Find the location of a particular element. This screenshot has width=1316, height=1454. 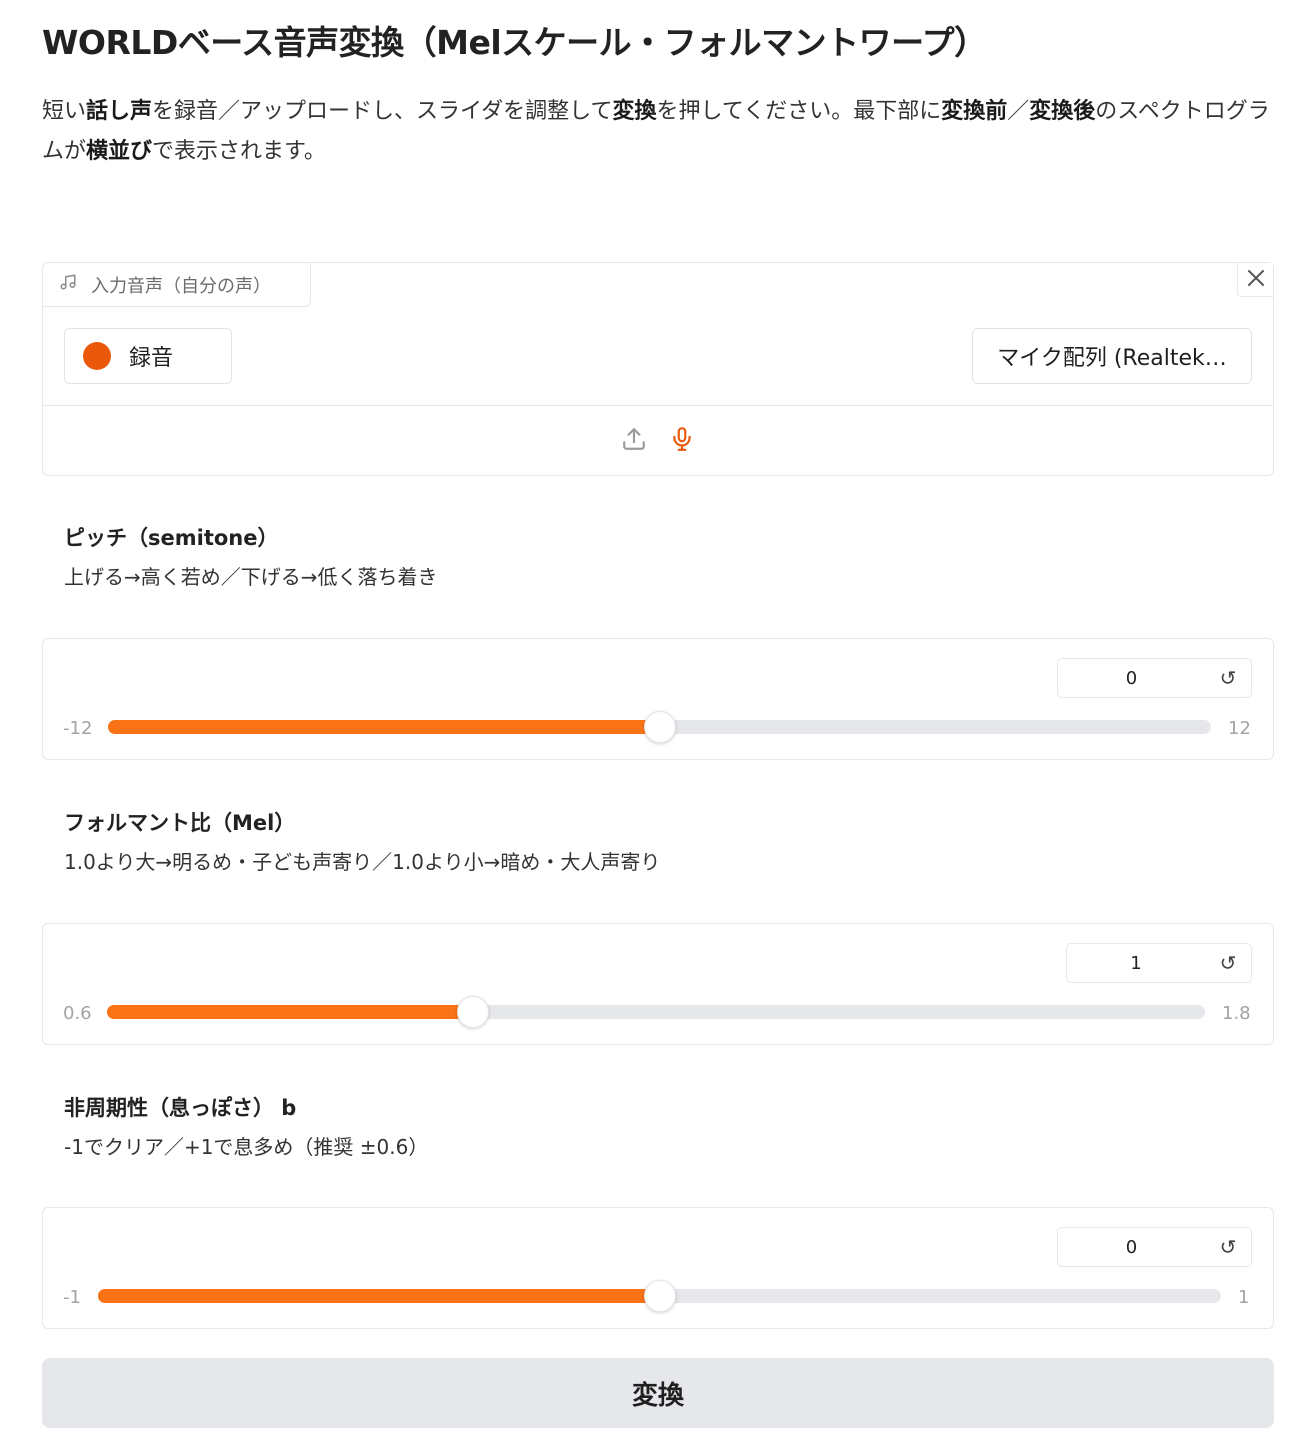

record-button-label: 録音 is located at coordinates (151, 358).